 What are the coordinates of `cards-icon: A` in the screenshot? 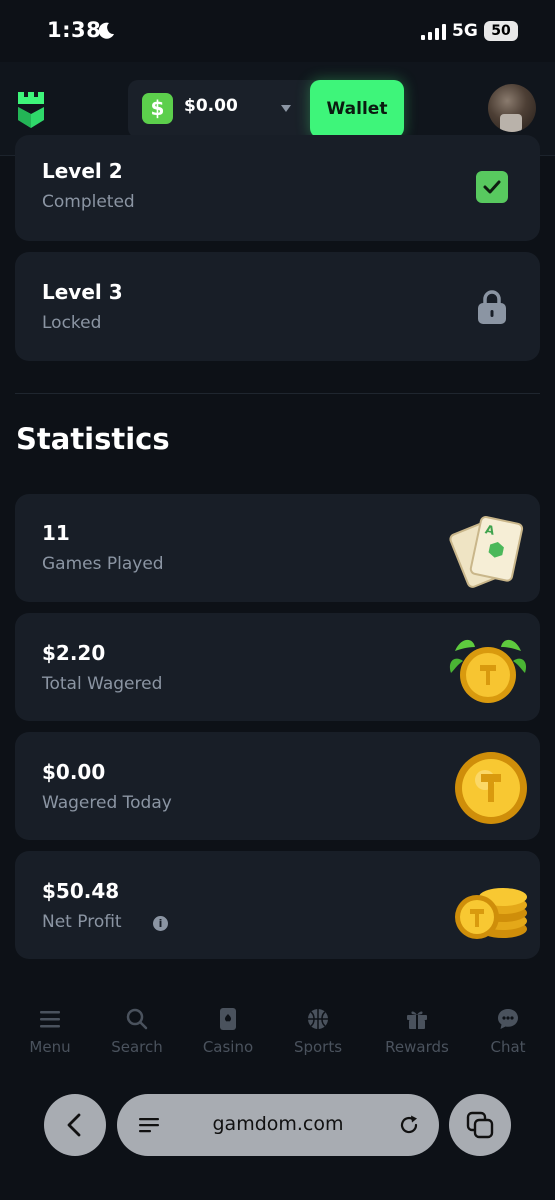 It's located at (486, 552).